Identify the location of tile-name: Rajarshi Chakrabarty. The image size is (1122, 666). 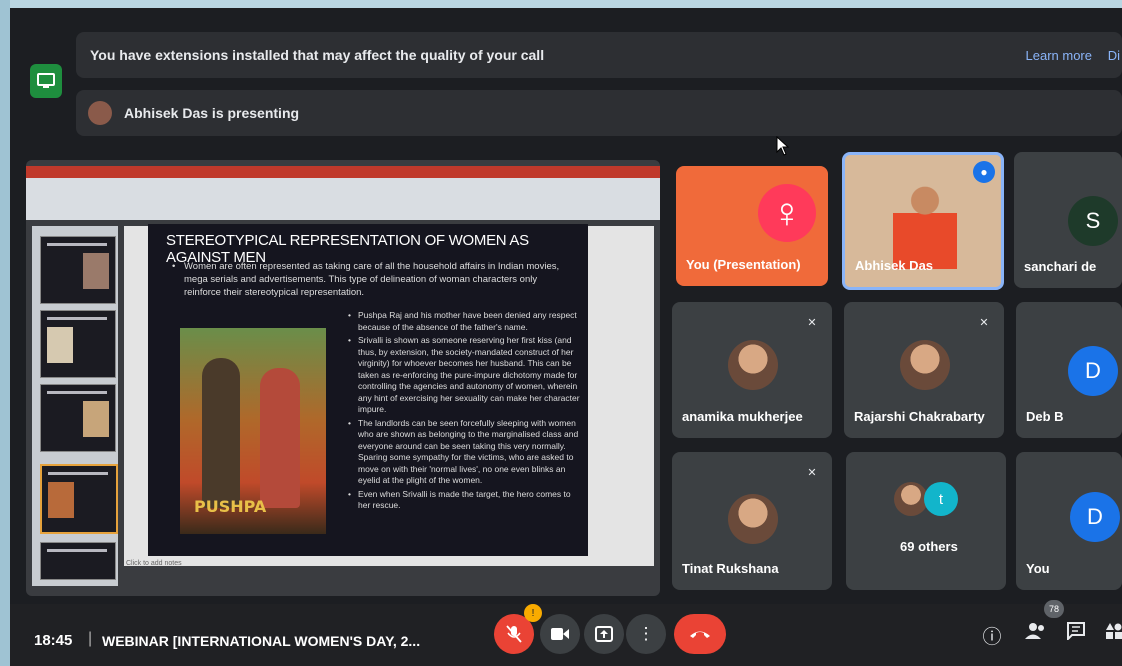
(919, 416).